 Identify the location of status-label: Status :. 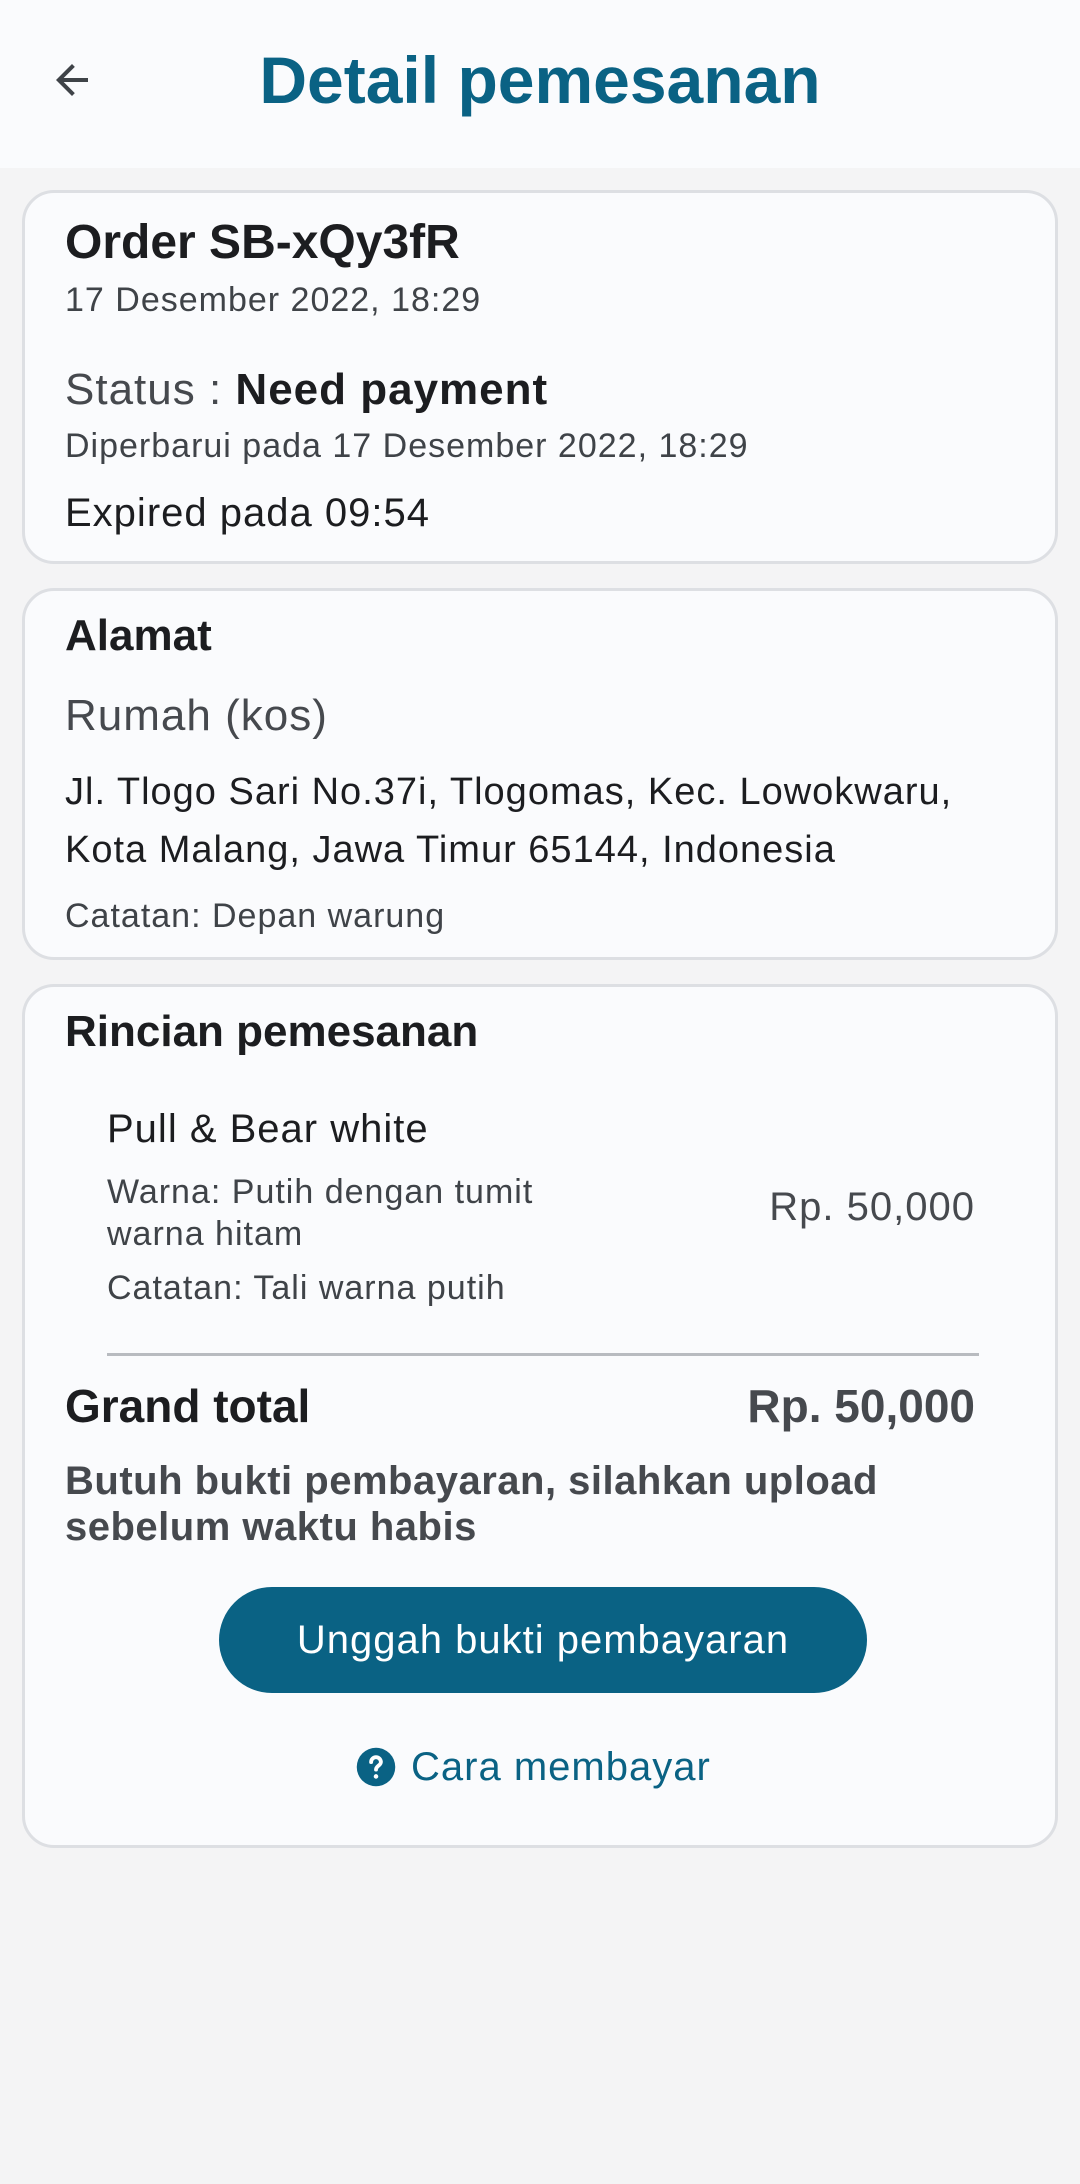
(150, 389).